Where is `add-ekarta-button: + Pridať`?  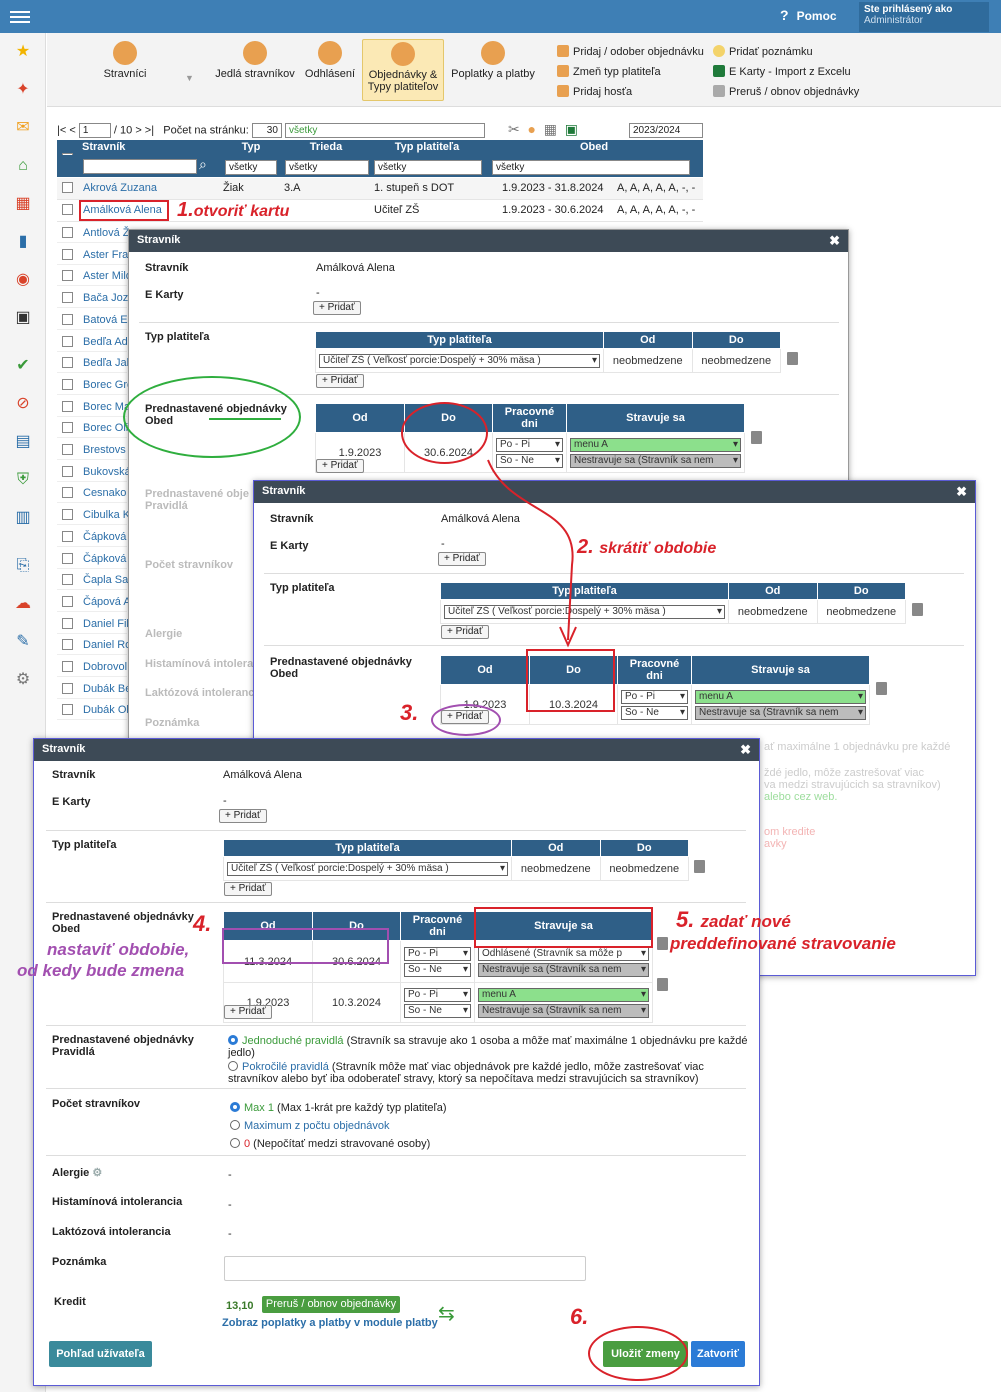 add-ekarta-button: + Pridať is located at coordinates (243, 816).